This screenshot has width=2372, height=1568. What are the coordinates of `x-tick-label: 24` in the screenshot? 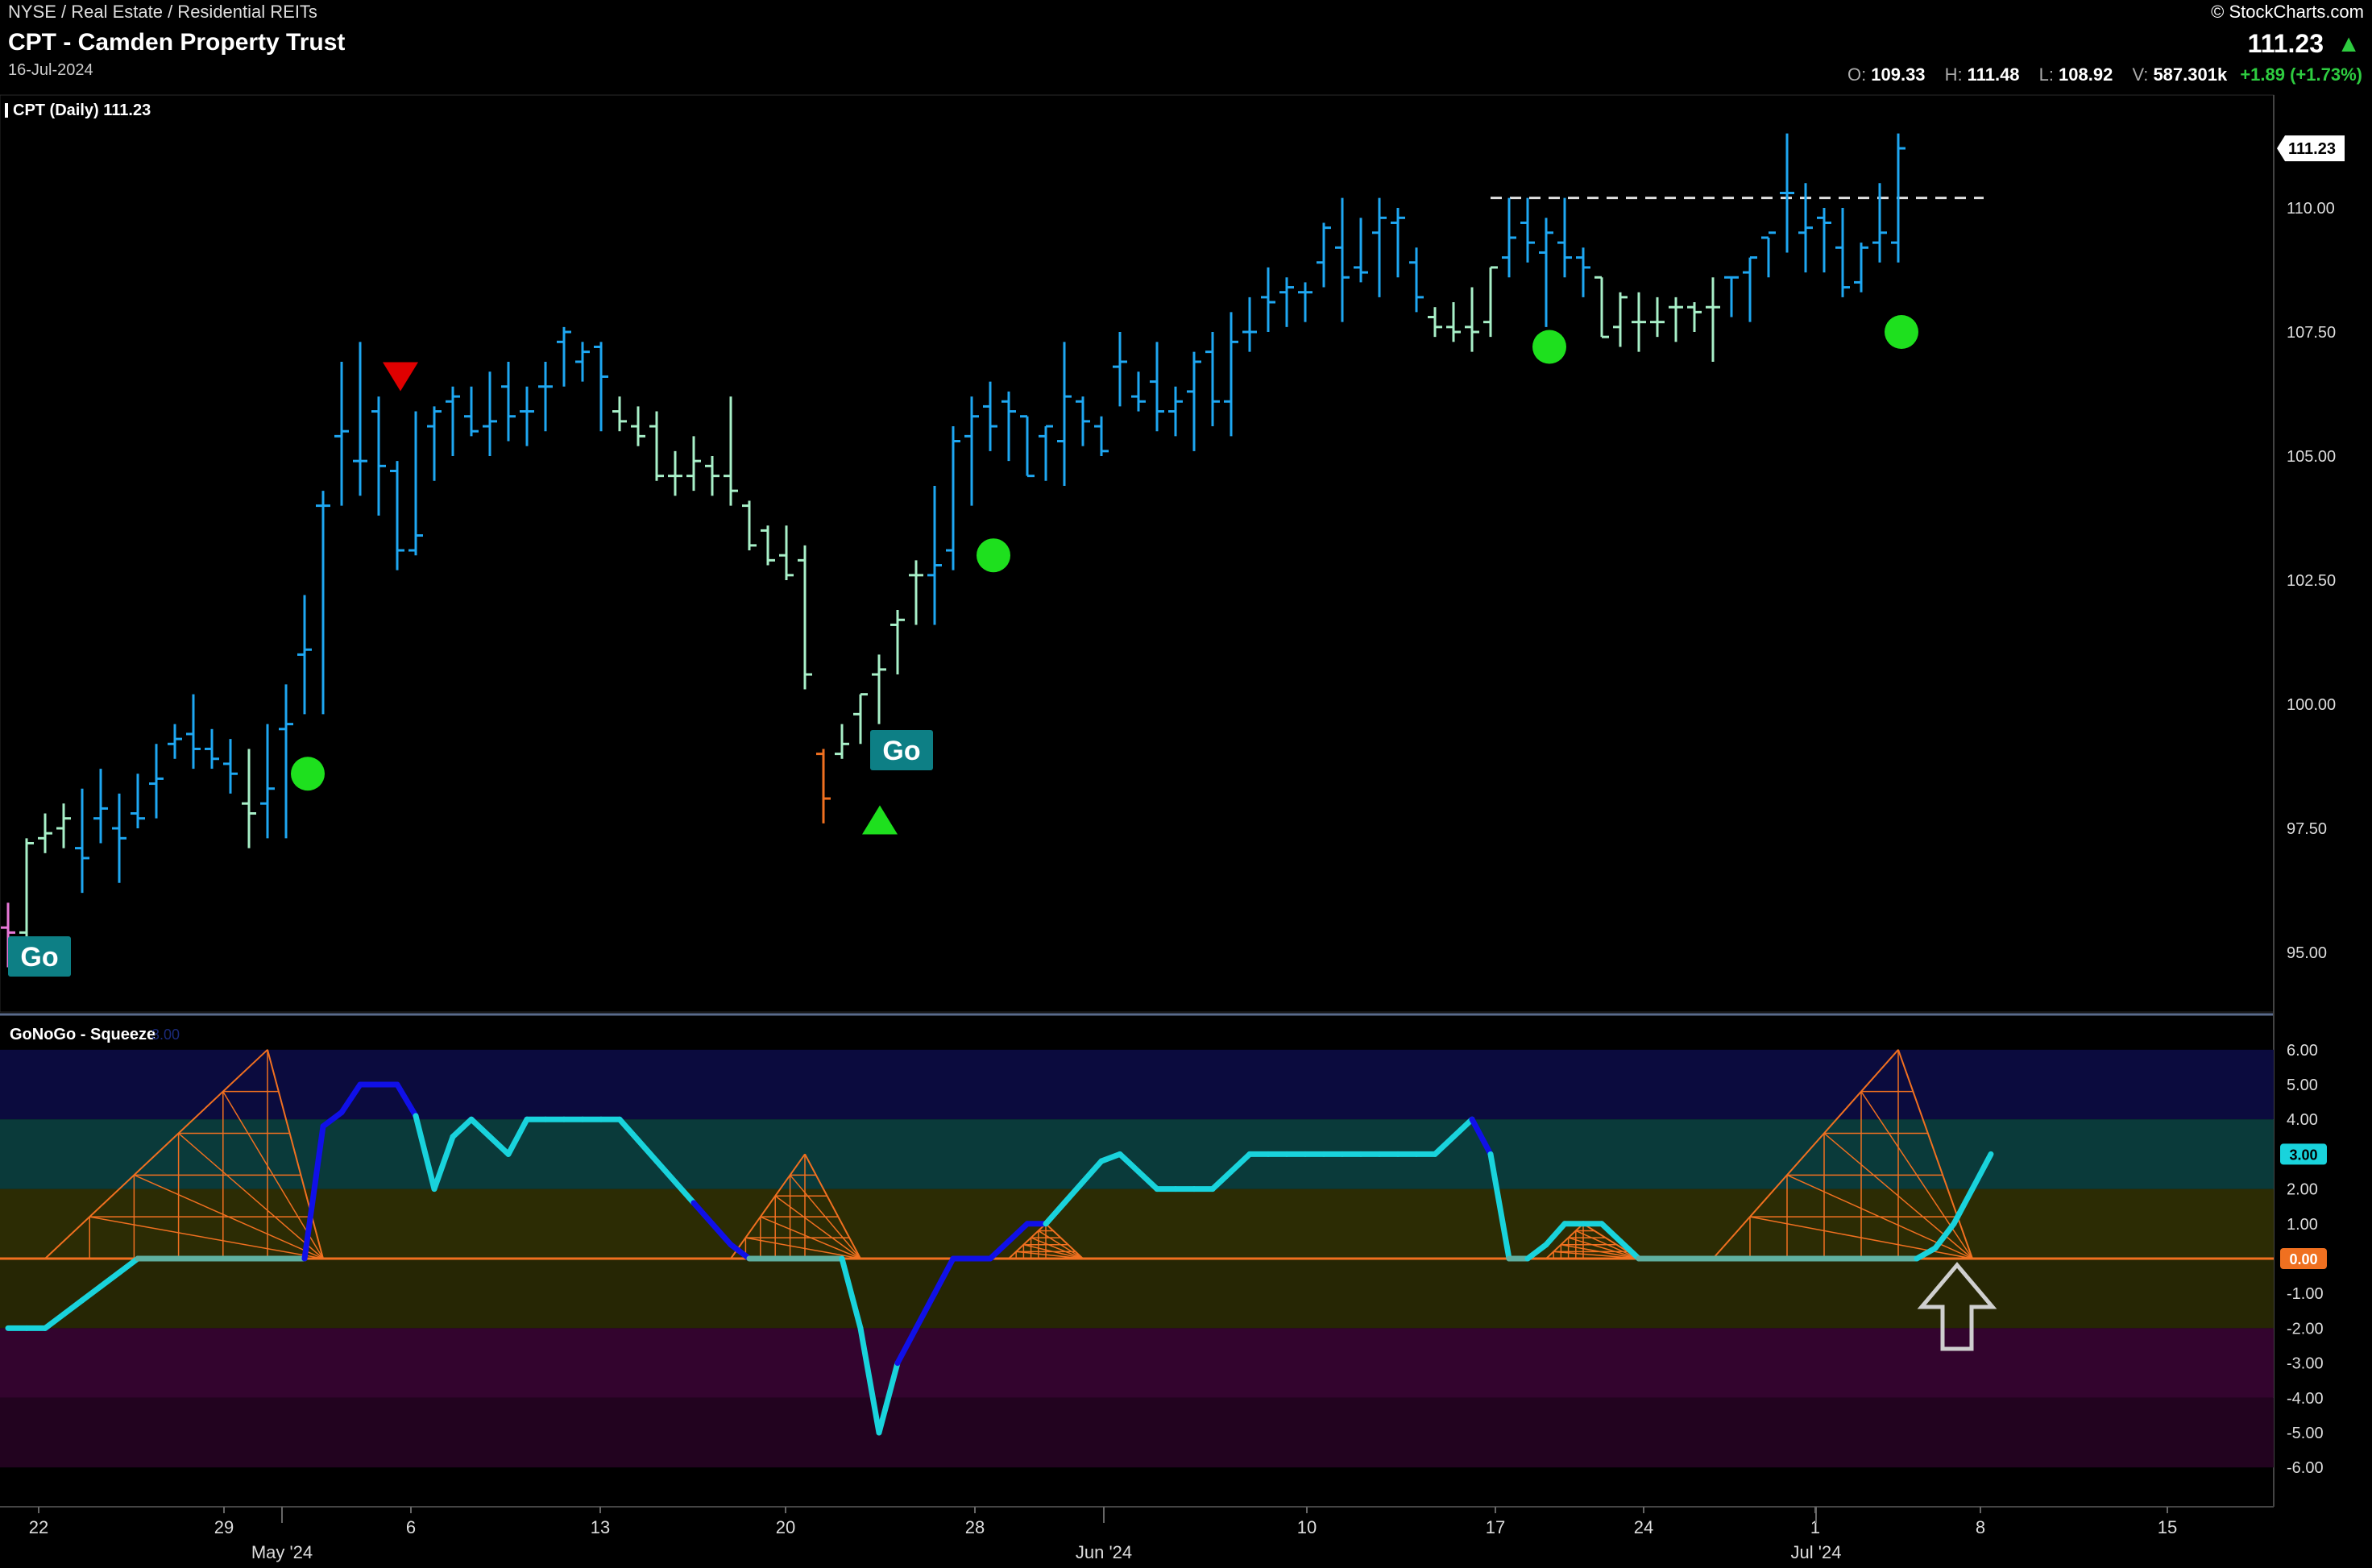 It's located at (1643, 1527).